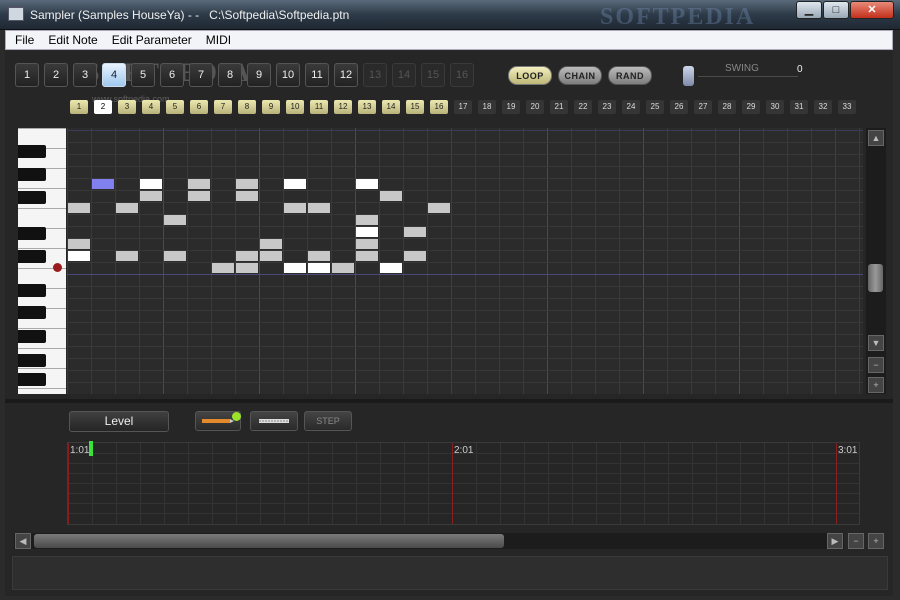  I want to click on pattern-button-1: 1, so click(27, 75).